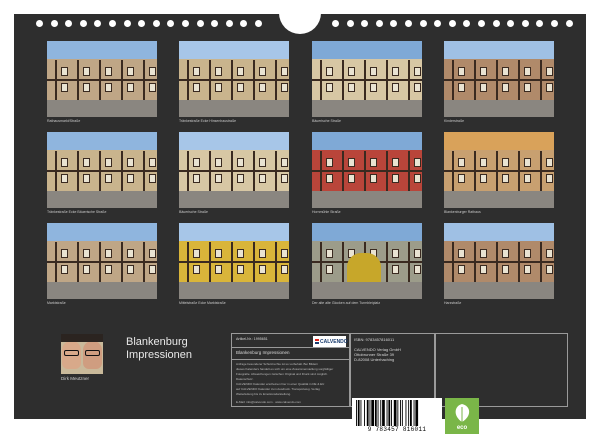  What do you see at coordinates (454, 121) in the screenshot?
I see `photo-caption: Kinderstraße` at bounding box center [454, 121].